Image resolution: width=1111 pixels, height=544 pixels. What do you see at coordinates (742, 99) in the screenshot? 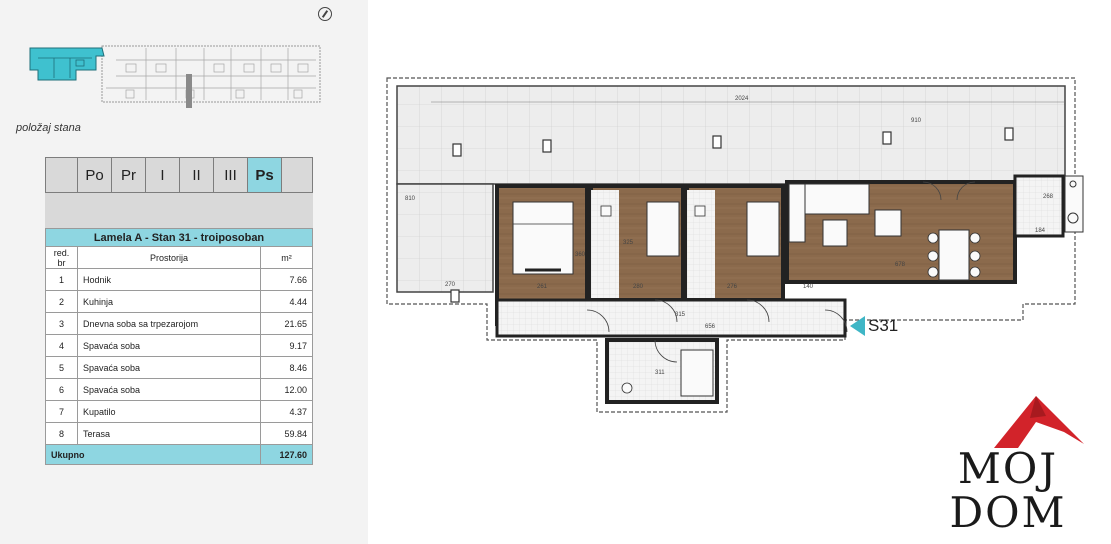
I see `dim-terrace-width: 2024` at bounding box center [742, 99].